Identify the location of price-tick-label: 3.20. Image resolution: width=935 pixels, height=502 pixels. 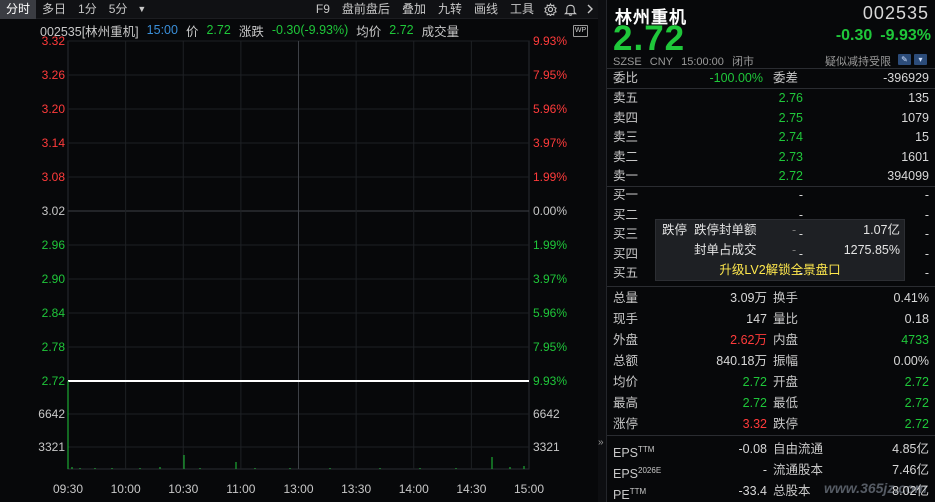
(54, 109).